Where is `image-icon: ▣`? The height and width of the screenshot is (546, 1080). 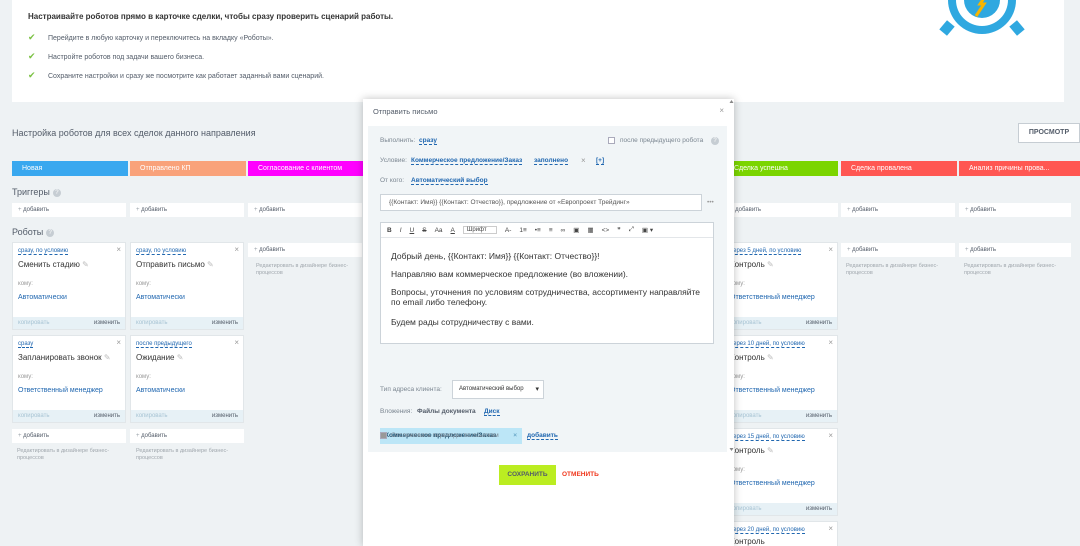
image-icon: ▣ is located at coordinates (576, 230).